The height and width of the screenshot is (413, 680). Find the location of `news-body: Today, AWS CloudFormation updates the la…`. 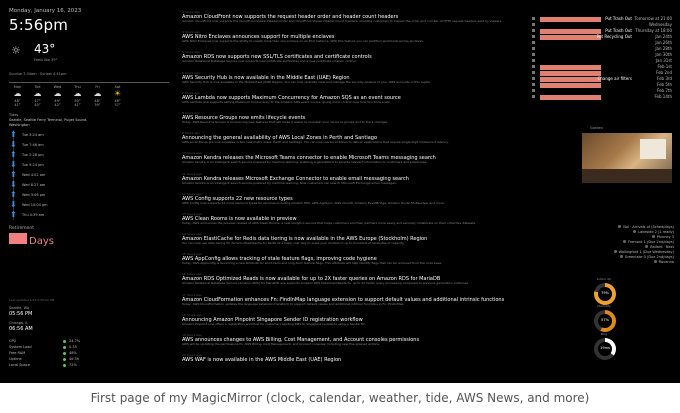

news-body: Today, AWS CloudFormation updates the la… is located at coordinates (293, 304).